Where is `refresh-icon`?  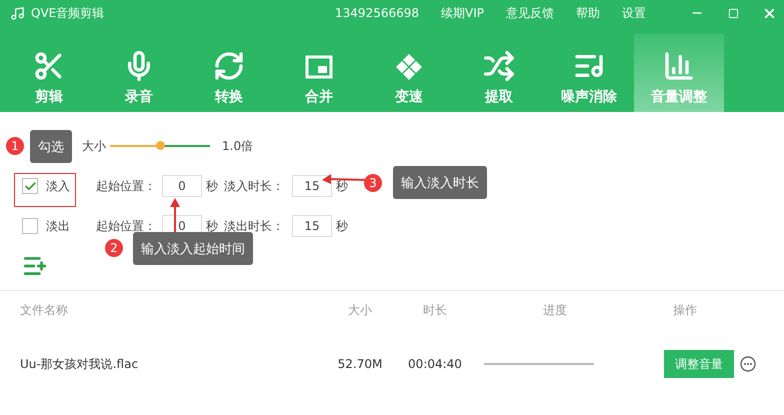 refresh-icon is located at coordinates (229, 66).